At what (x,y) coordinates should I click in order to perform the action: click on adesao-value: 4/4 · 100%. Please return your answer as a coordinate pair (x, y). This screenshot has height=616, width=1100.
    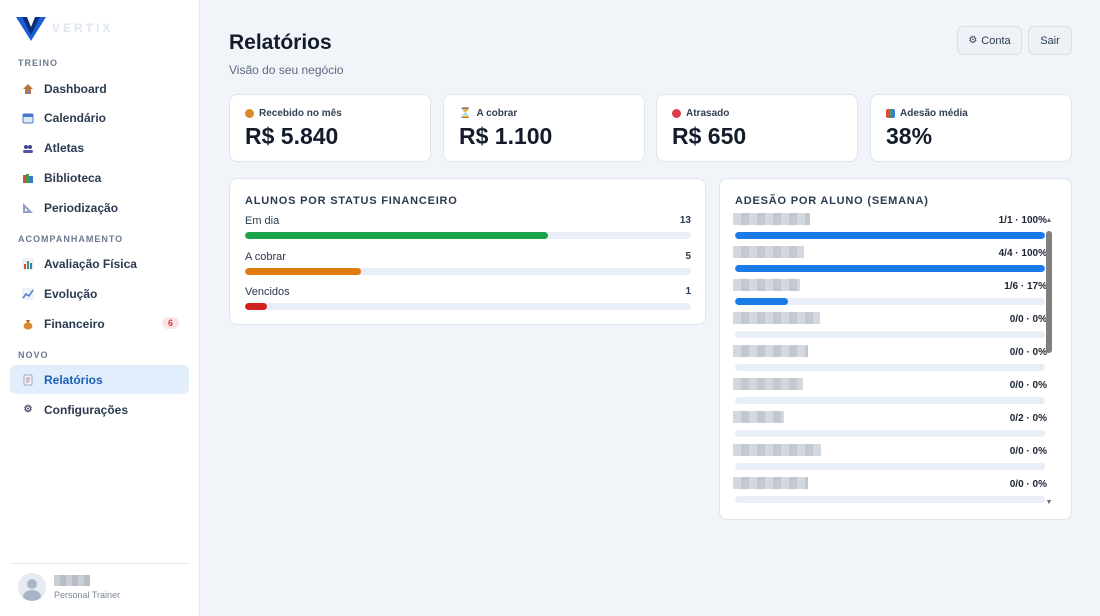
    Looking at the image, I should click on (1022, 253).